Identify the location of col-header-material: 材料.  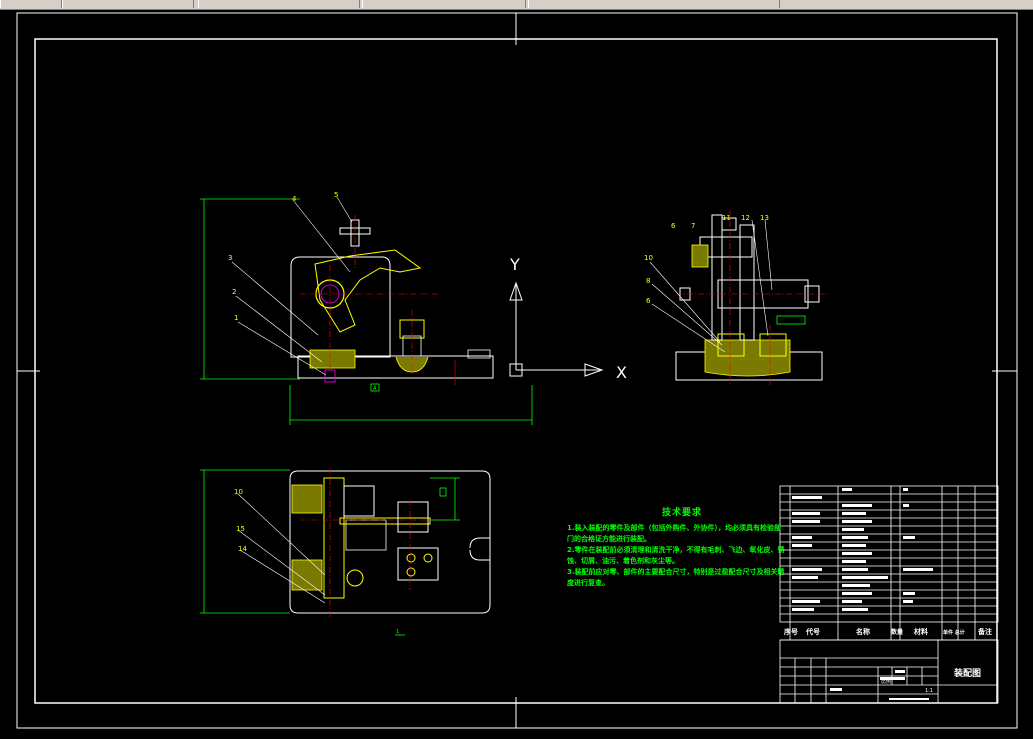
(920, 631).